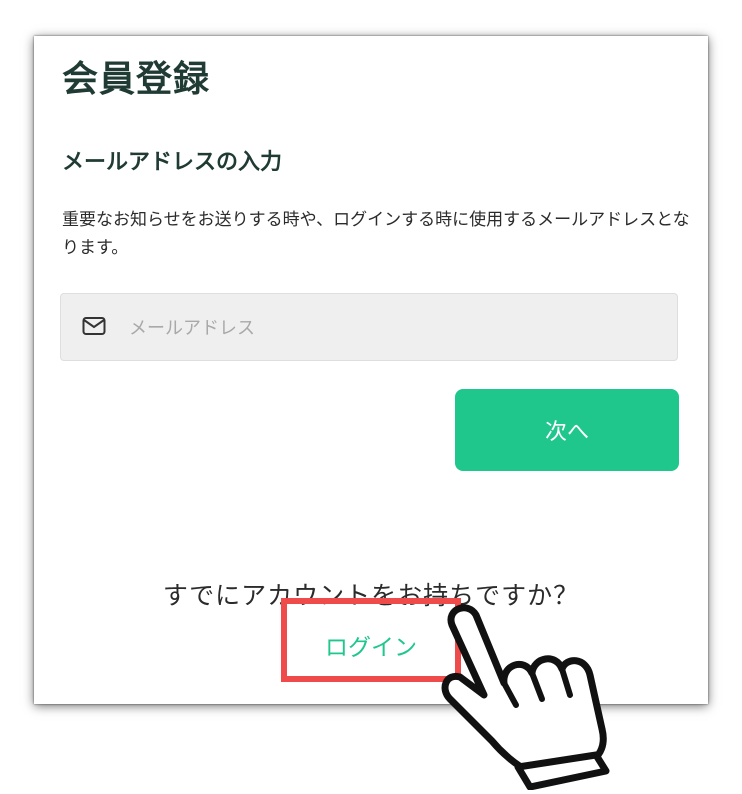  Describe the element at coordinates (525, 697) in the screenshot. I see `pointing-hand-icon` at that location.